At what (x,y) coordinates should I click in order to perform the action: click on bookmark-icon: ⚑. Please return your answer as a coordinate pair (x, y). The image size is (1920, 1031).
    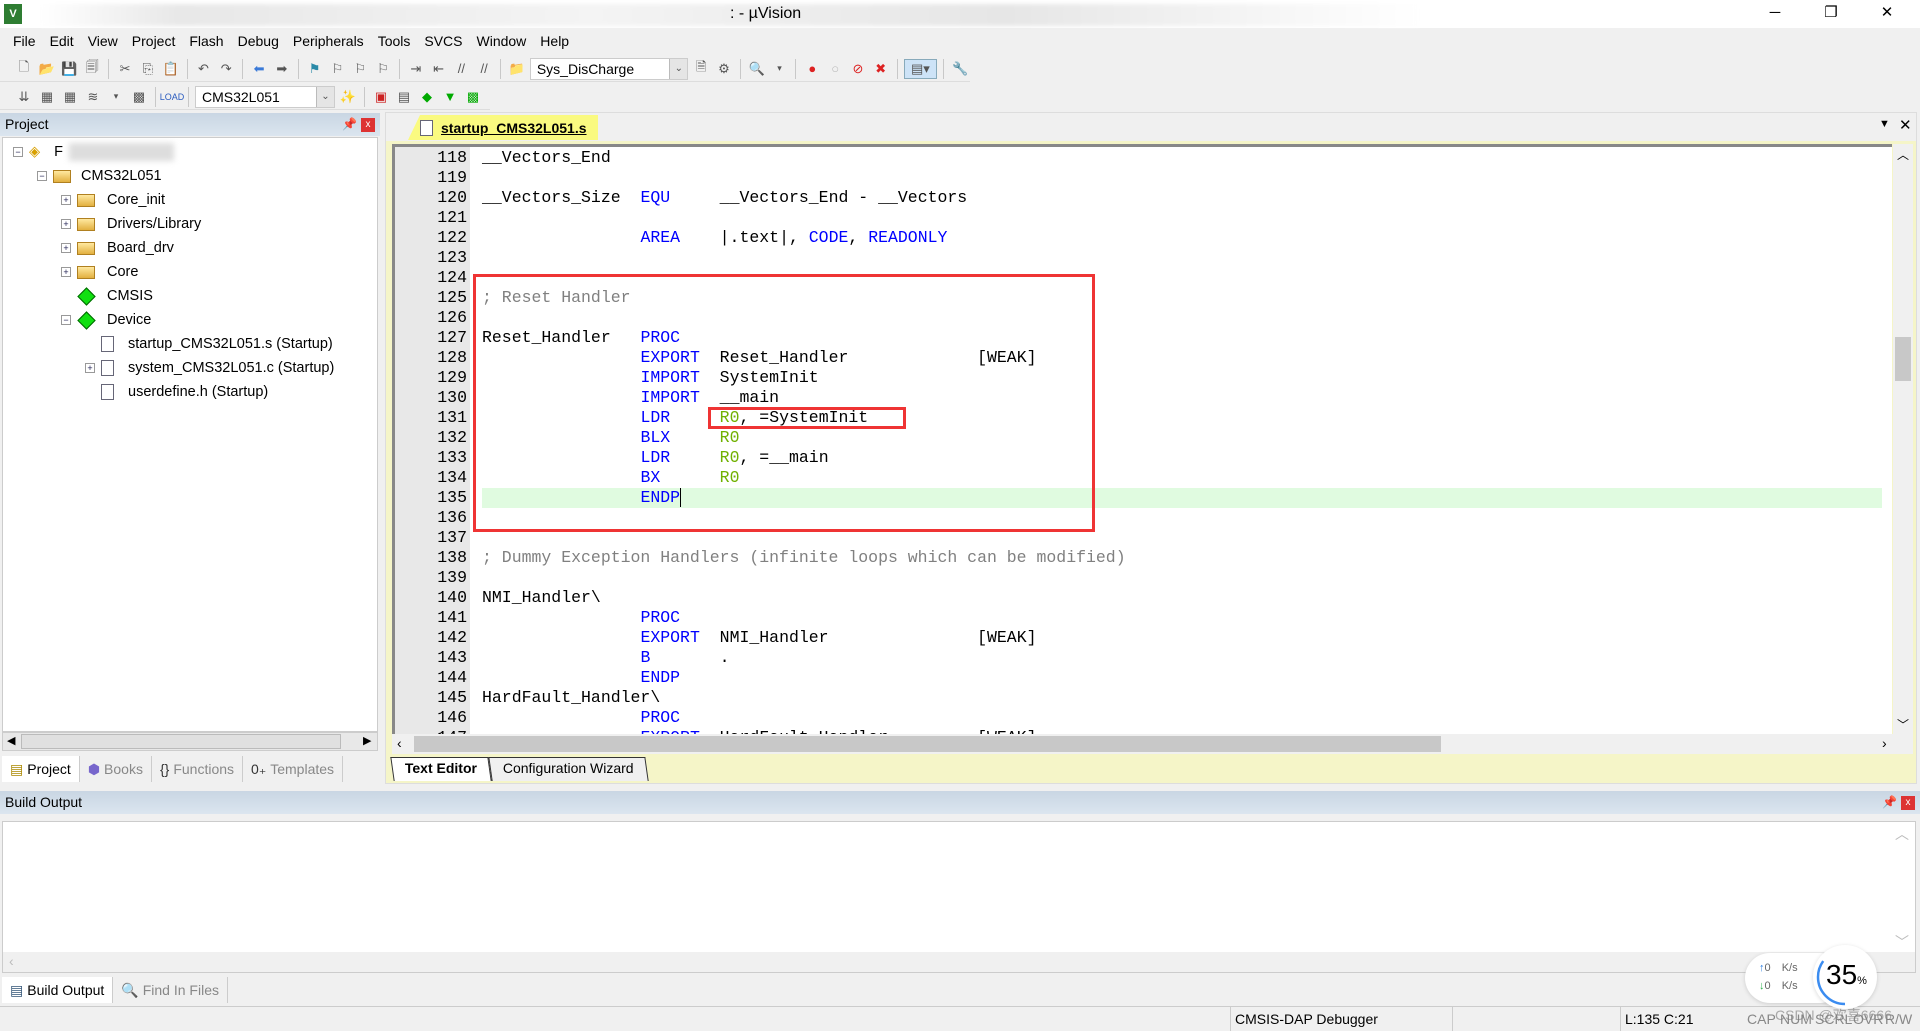
    Looking at the image, I should click on (315, 69).